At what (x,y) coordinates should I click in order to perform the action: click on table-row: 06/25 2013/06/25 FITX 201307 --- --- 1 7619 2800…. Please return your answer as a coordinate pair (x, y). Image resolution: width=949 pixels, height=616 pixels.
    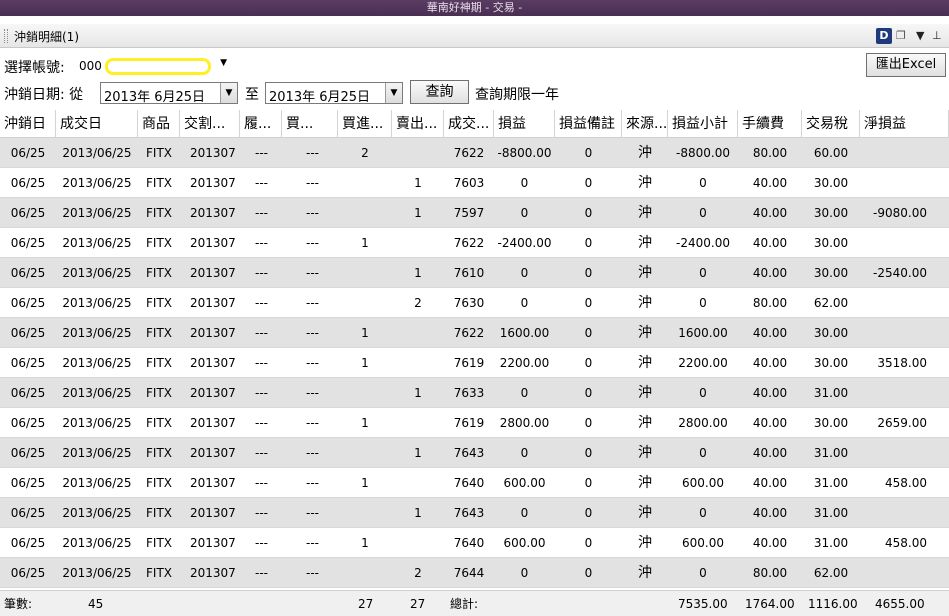
    Looking at the image, I should click on (474, 423).